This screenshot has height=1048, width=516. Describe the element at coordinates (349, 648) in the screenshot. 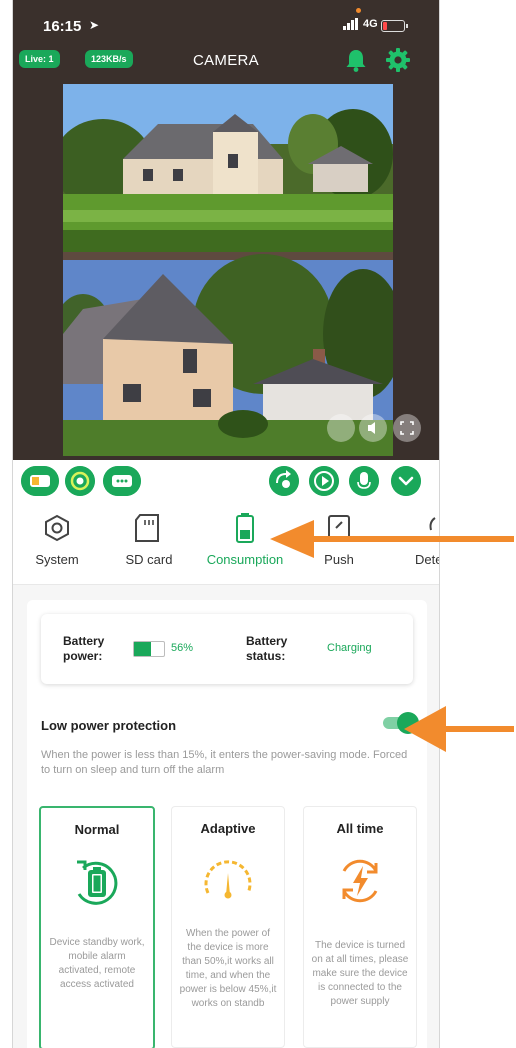

I see `battery-status-value: Charging` at that location.